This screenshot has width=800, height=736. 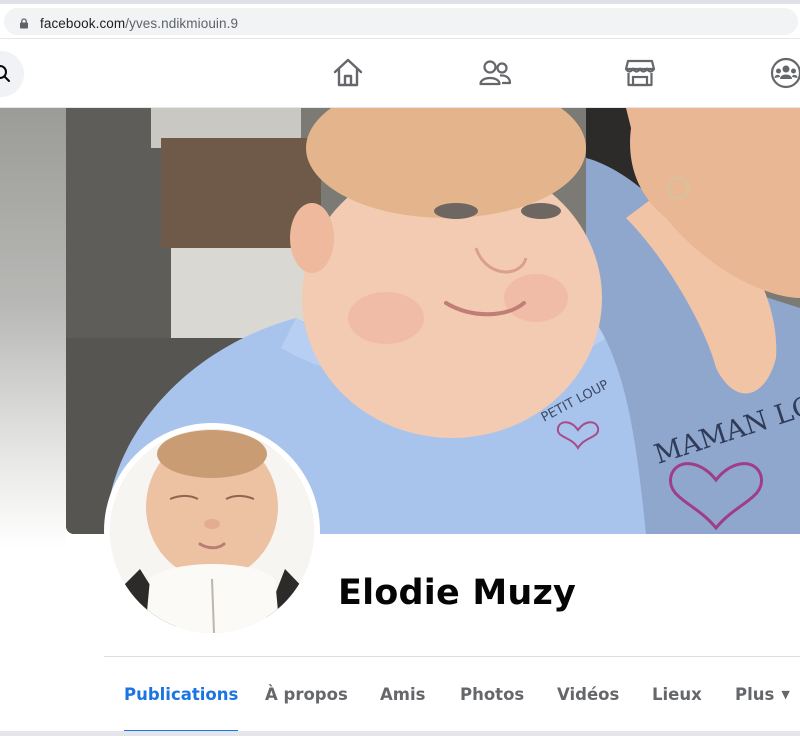 I want to click on tab-photos: Photos, so click(x=492, y=693).